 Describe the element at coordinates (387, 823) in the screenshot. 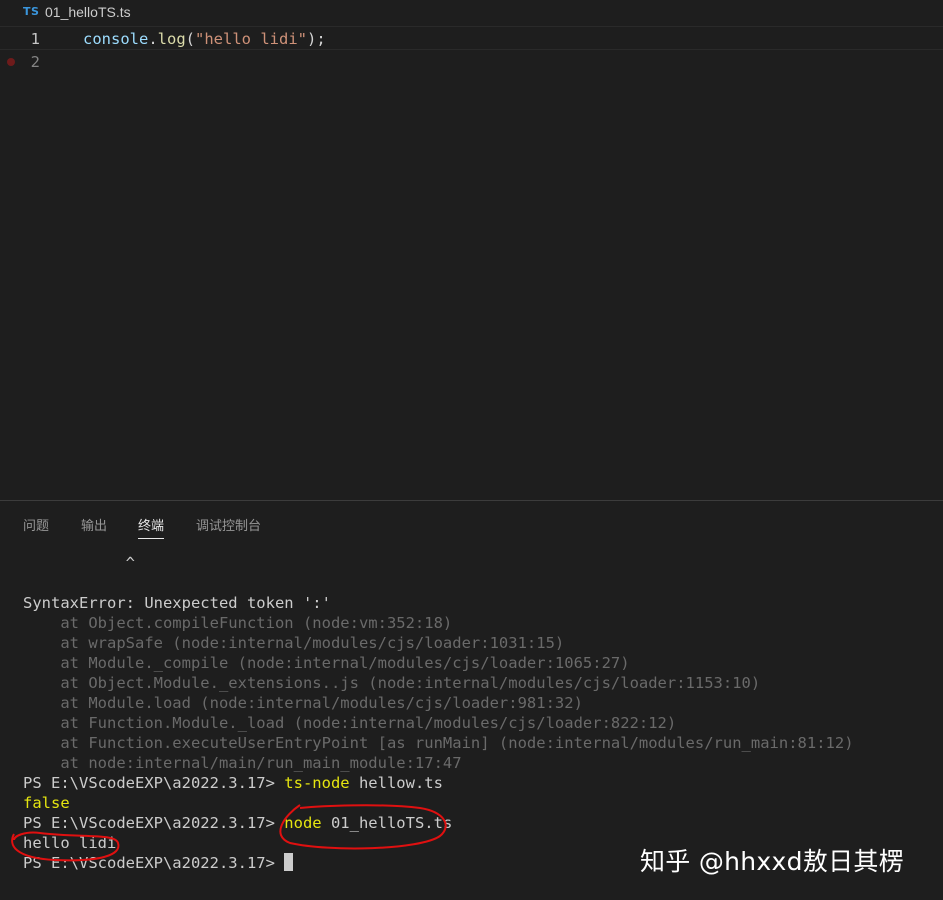

I see `command-args: 01_helloTS.ts` at that location.